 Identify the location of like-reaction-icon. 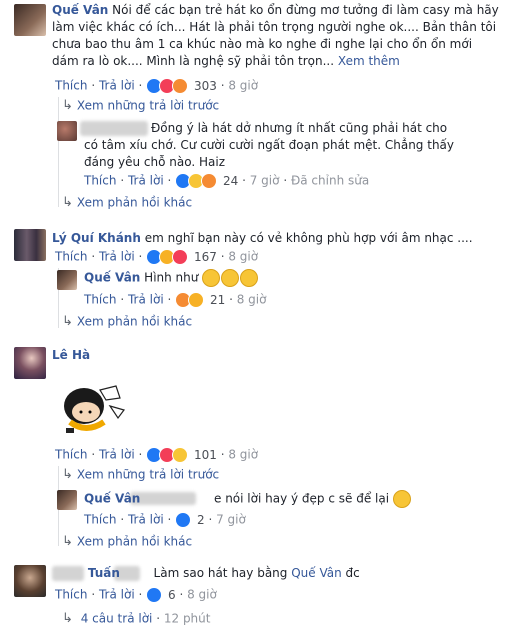
(154, 594).